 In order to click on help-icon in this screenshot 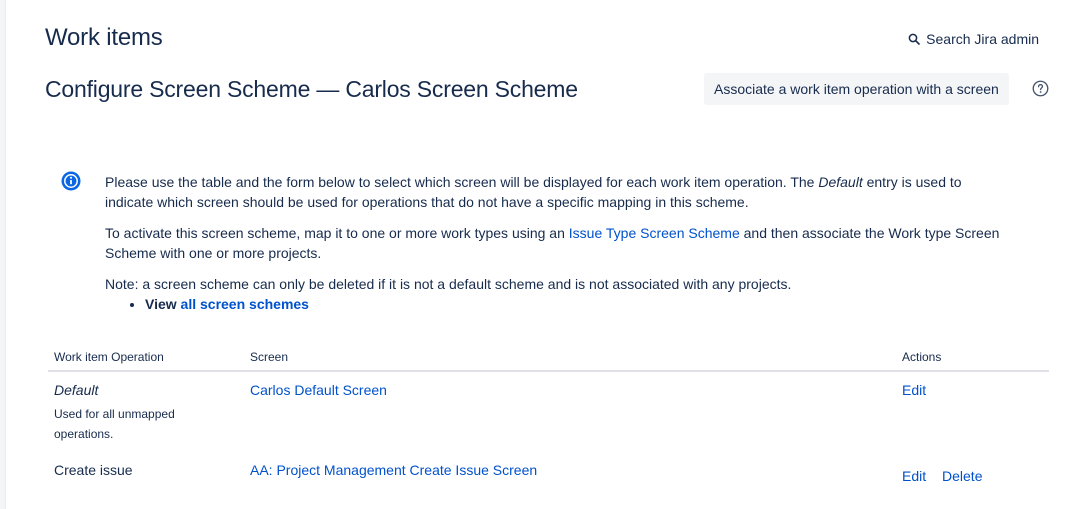, I will do `click(1040, 88)`.